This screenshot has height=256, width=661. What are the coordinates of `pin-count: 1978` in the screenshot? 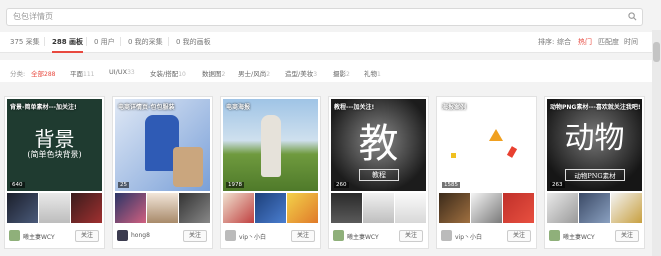 It's located at (235, 185).